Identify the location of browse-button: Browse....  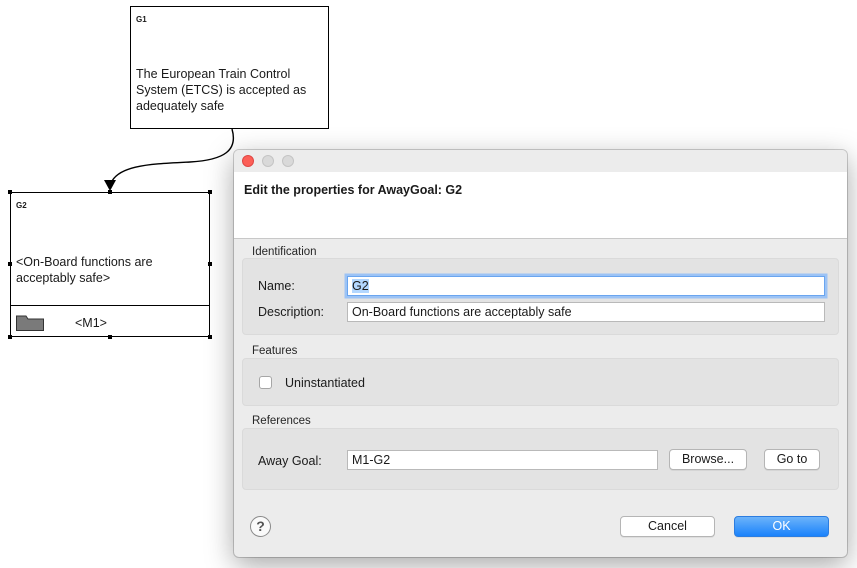
(708, 459).